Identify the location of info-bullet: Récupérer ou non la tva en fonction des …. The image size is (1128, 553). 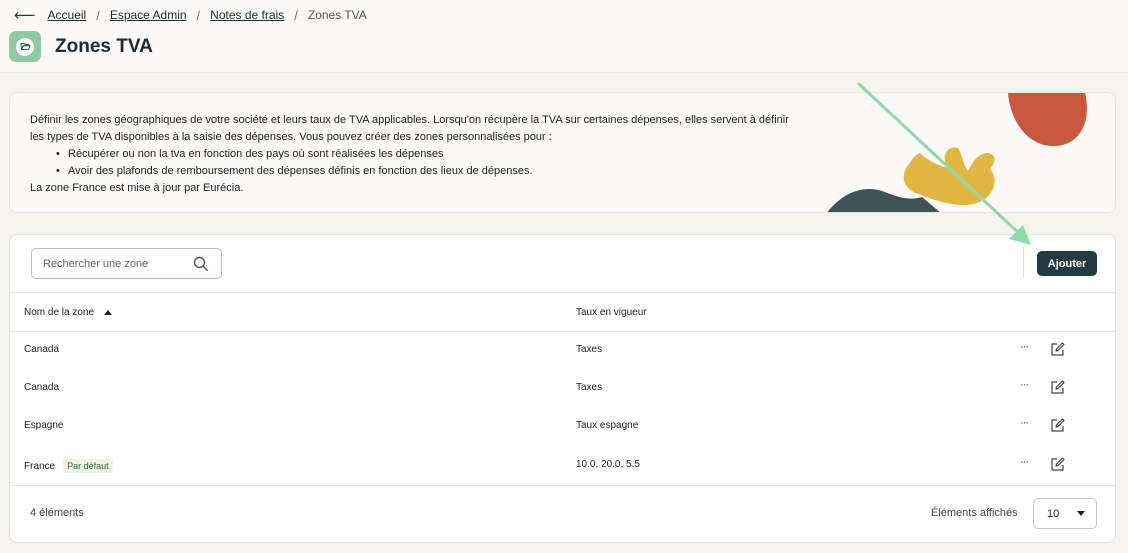
(423, 154).